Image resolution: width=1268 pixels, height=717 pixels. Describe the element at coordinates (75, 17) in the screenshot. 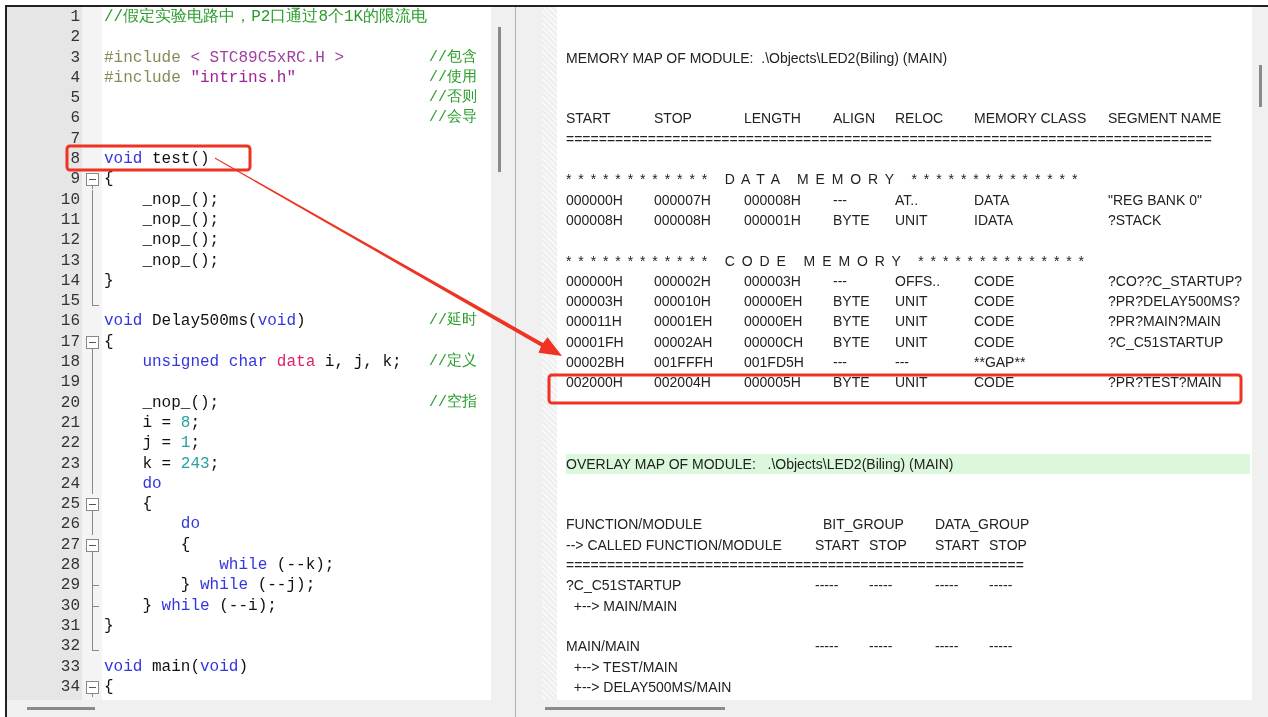

I see `line-number: 1` at that location.